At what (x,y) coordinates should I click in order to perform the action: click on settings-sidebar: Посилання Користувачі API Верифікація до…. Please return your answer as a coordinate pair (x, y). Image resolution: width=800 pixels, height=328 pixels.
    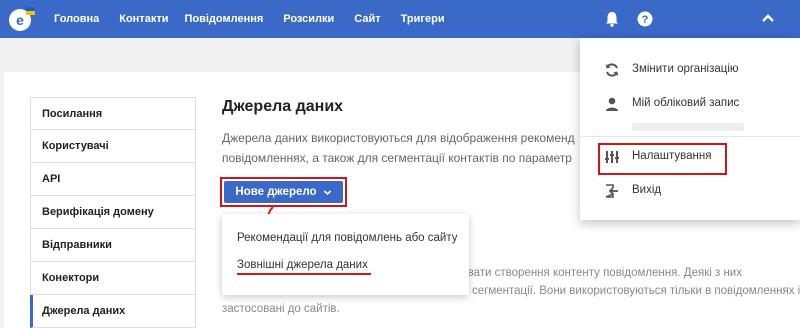
    Looking at the image, I should click on (113, 212).